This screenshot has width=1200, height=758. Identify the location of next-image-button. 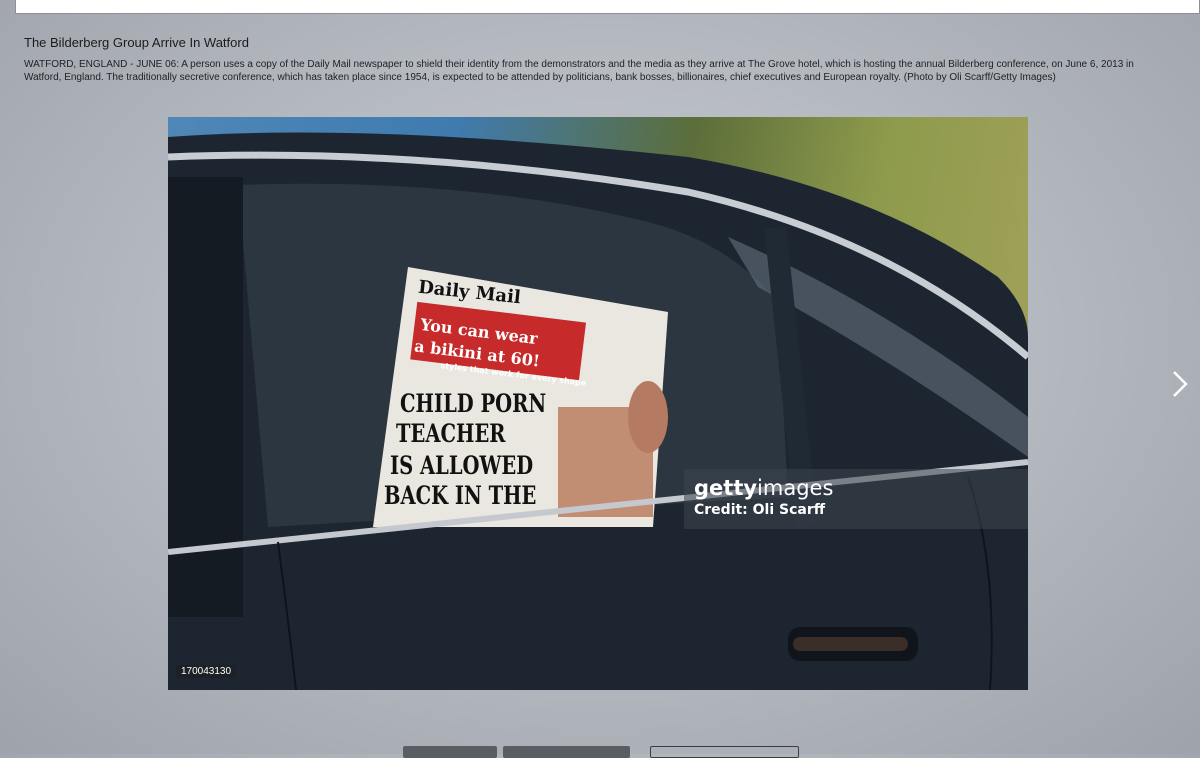
(1180, 384).